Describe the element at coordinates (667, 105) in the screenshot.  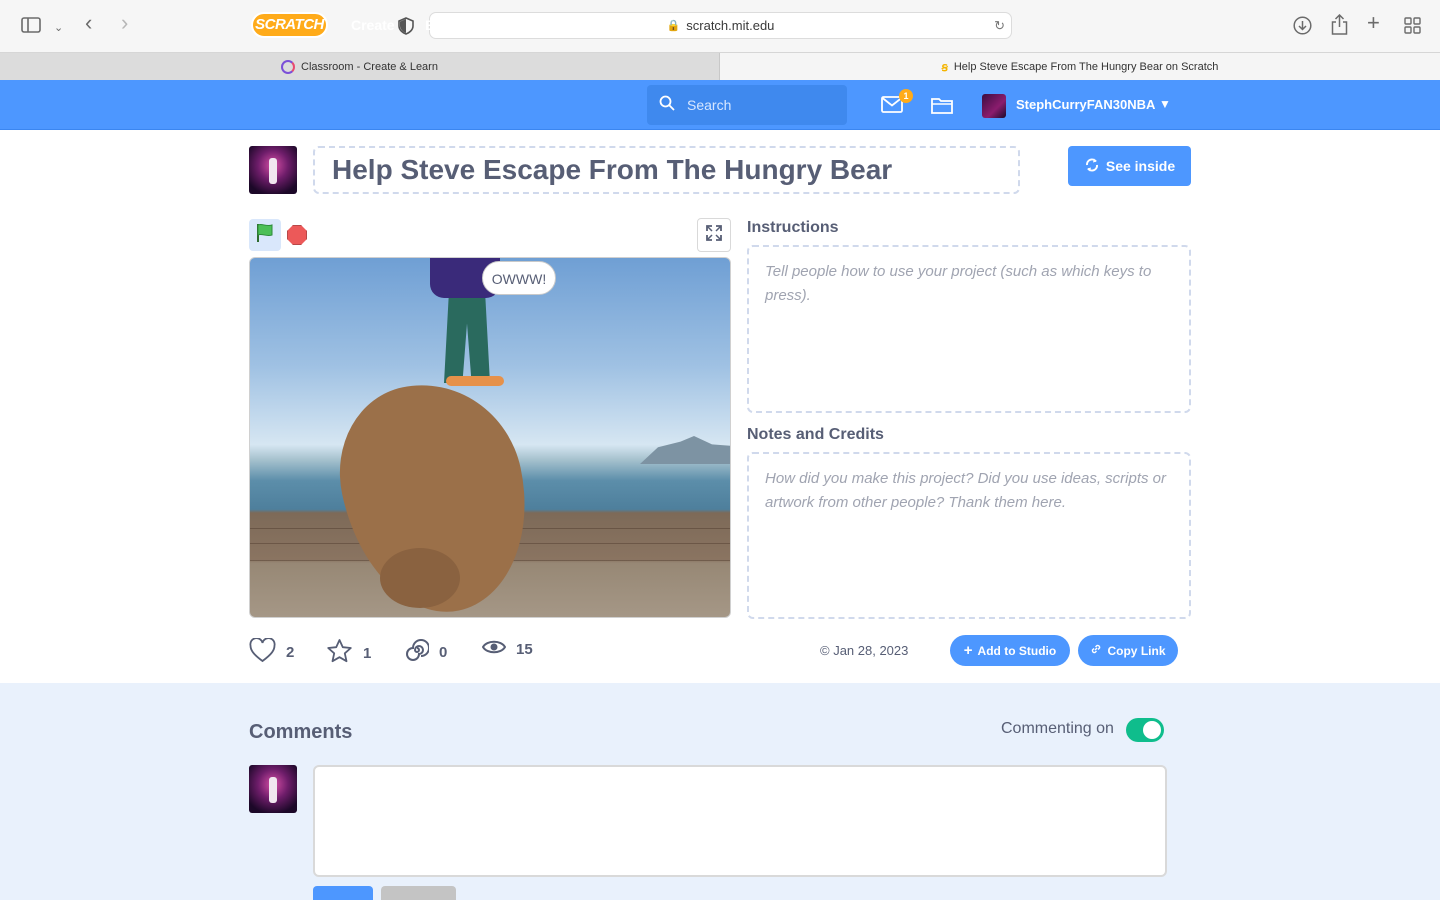
I see `search-icon` at that location.